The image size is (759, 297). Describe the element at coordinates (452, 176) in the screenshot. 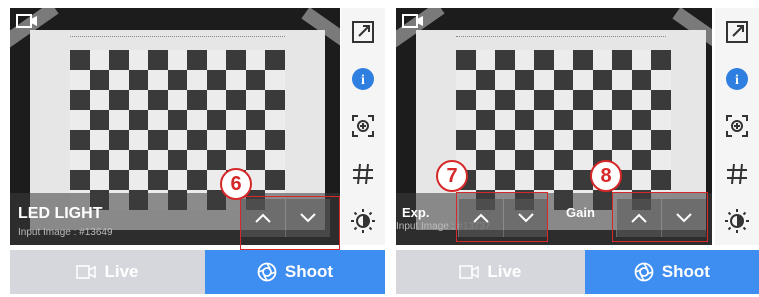

I see `callout-badge: 7` at that location.